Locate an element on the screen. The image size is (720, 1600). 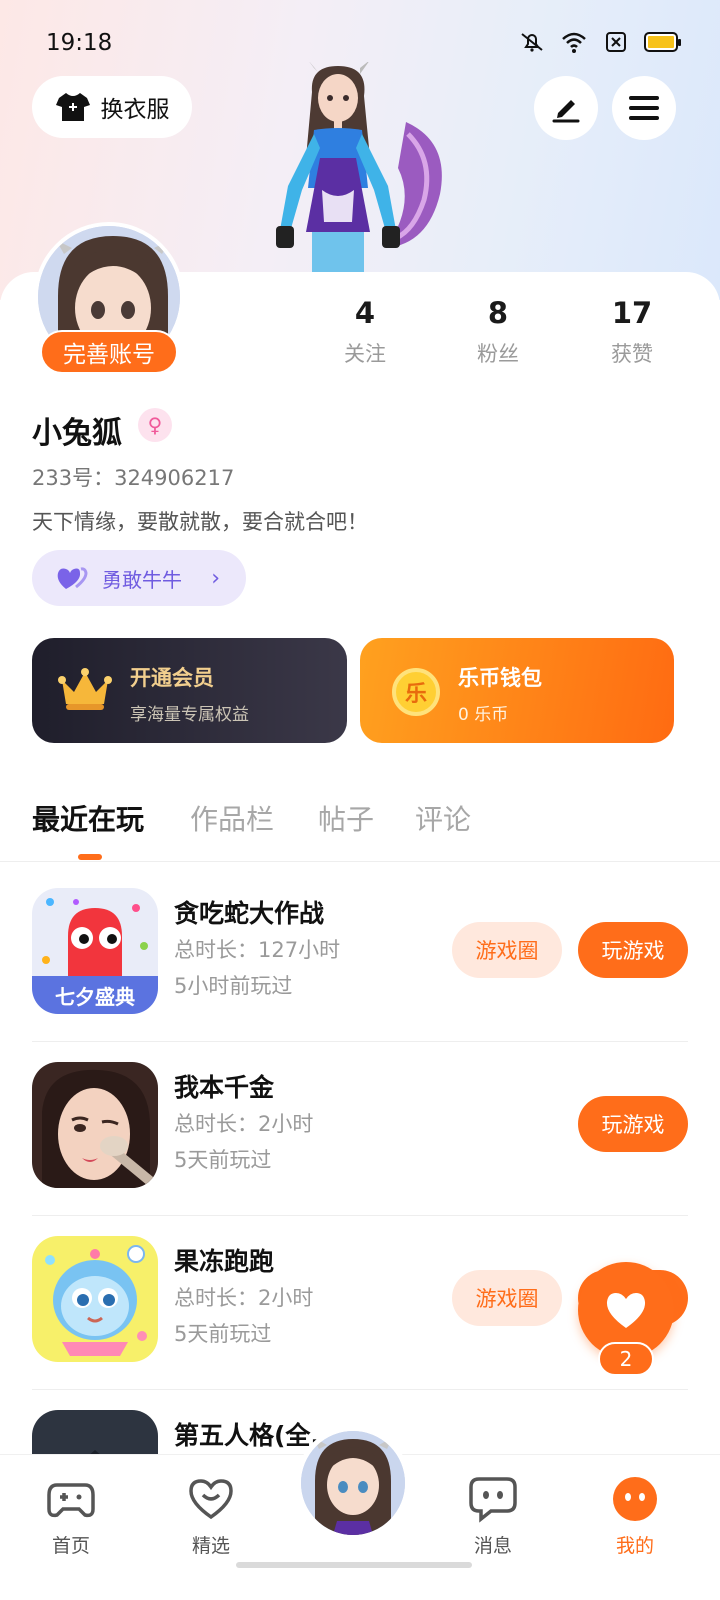
game-title: 我本千金 is located at coordinates (224, 1087).